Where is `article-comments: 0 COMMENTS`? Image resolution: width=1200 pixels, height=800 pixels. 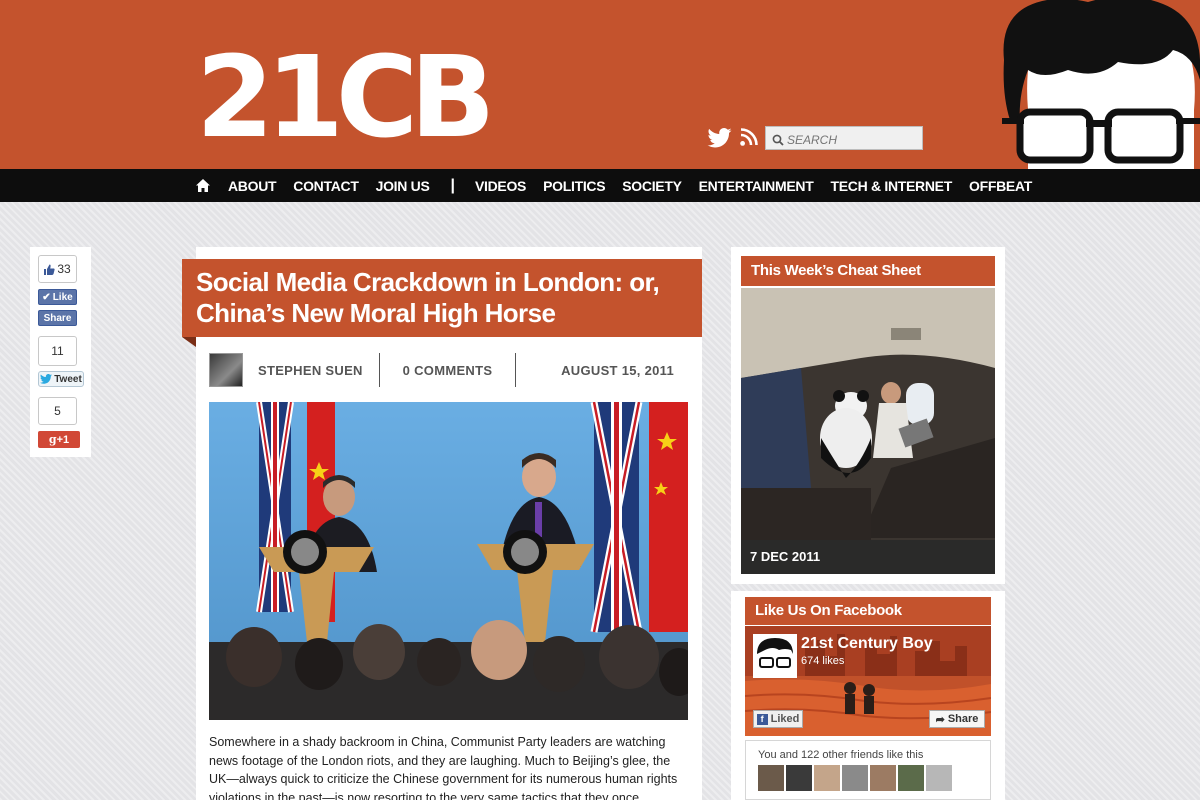
article-comments: 0 COMMENTS is located at coordinates (447, 370).